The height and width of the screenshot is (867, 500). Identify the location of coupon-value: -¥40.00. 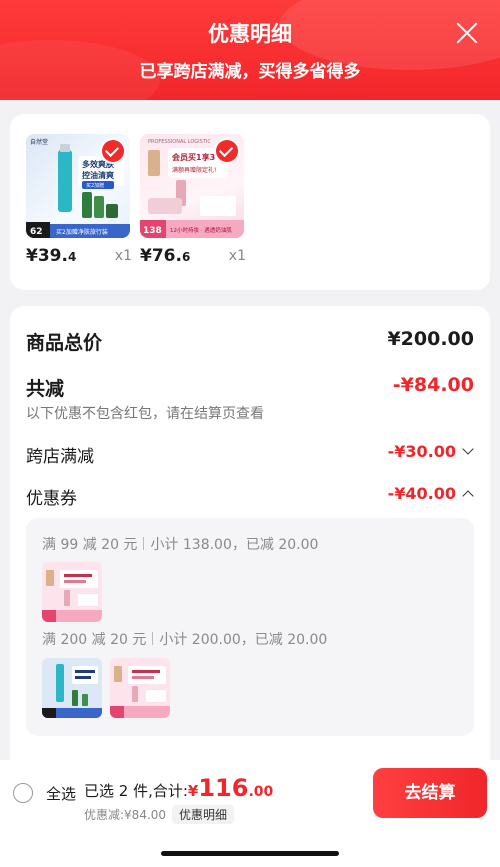
(421, 493).